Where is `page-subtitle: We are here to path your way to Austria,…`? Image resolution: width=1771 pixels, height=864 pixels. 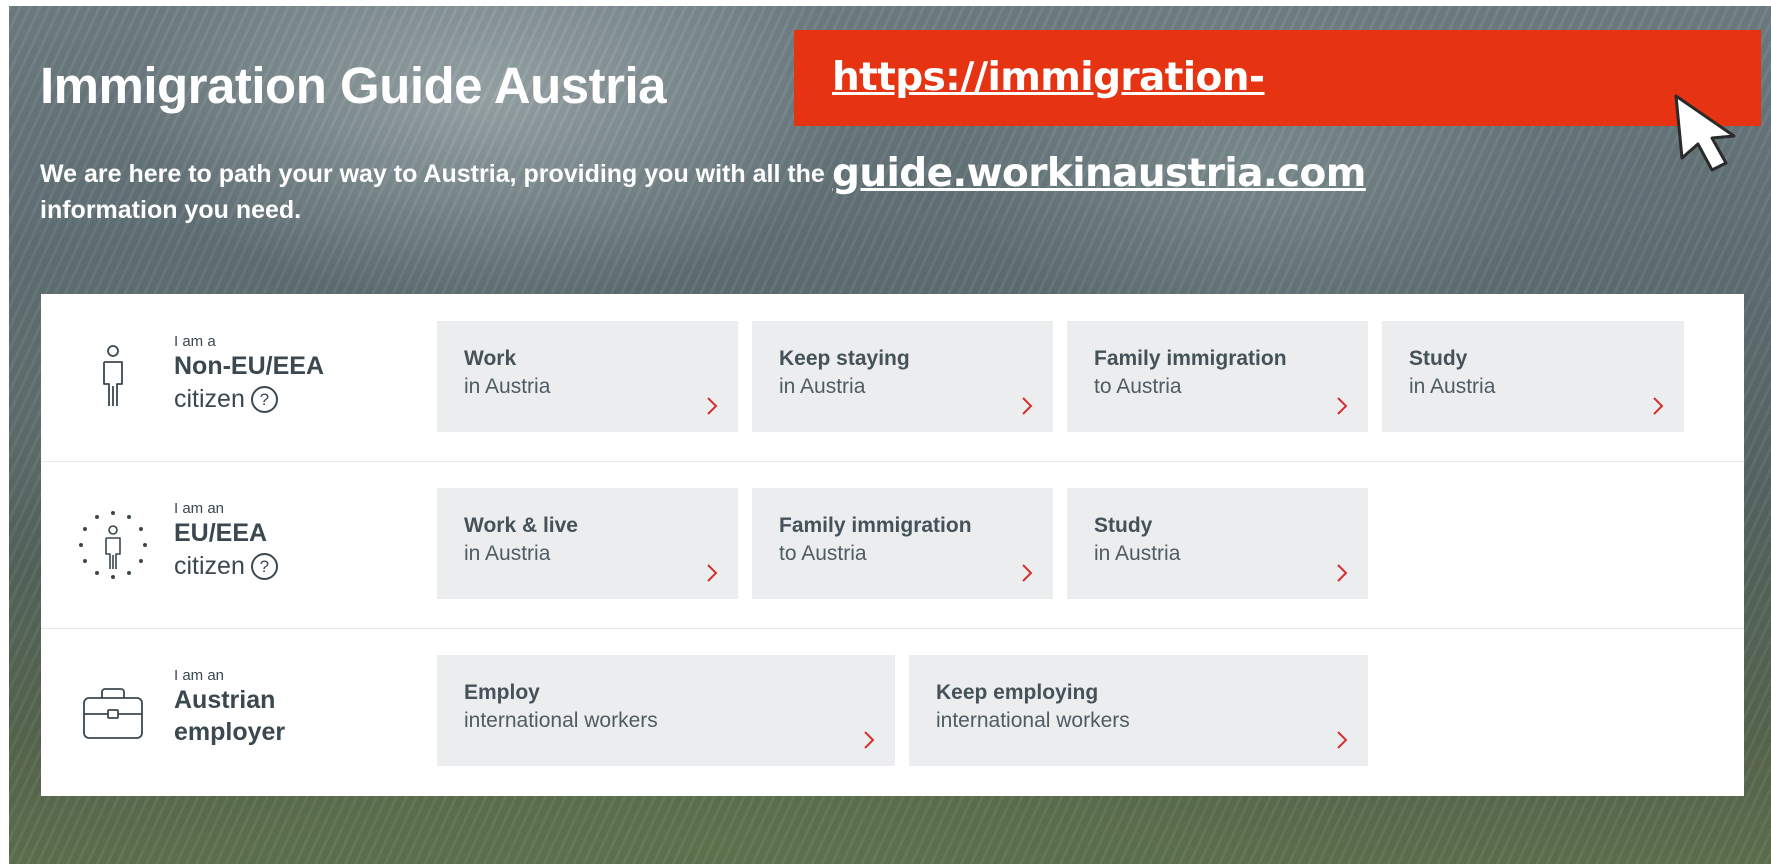
page-subtitle: We are here to path your way to Austria,… is located at coordinates (432, 192).